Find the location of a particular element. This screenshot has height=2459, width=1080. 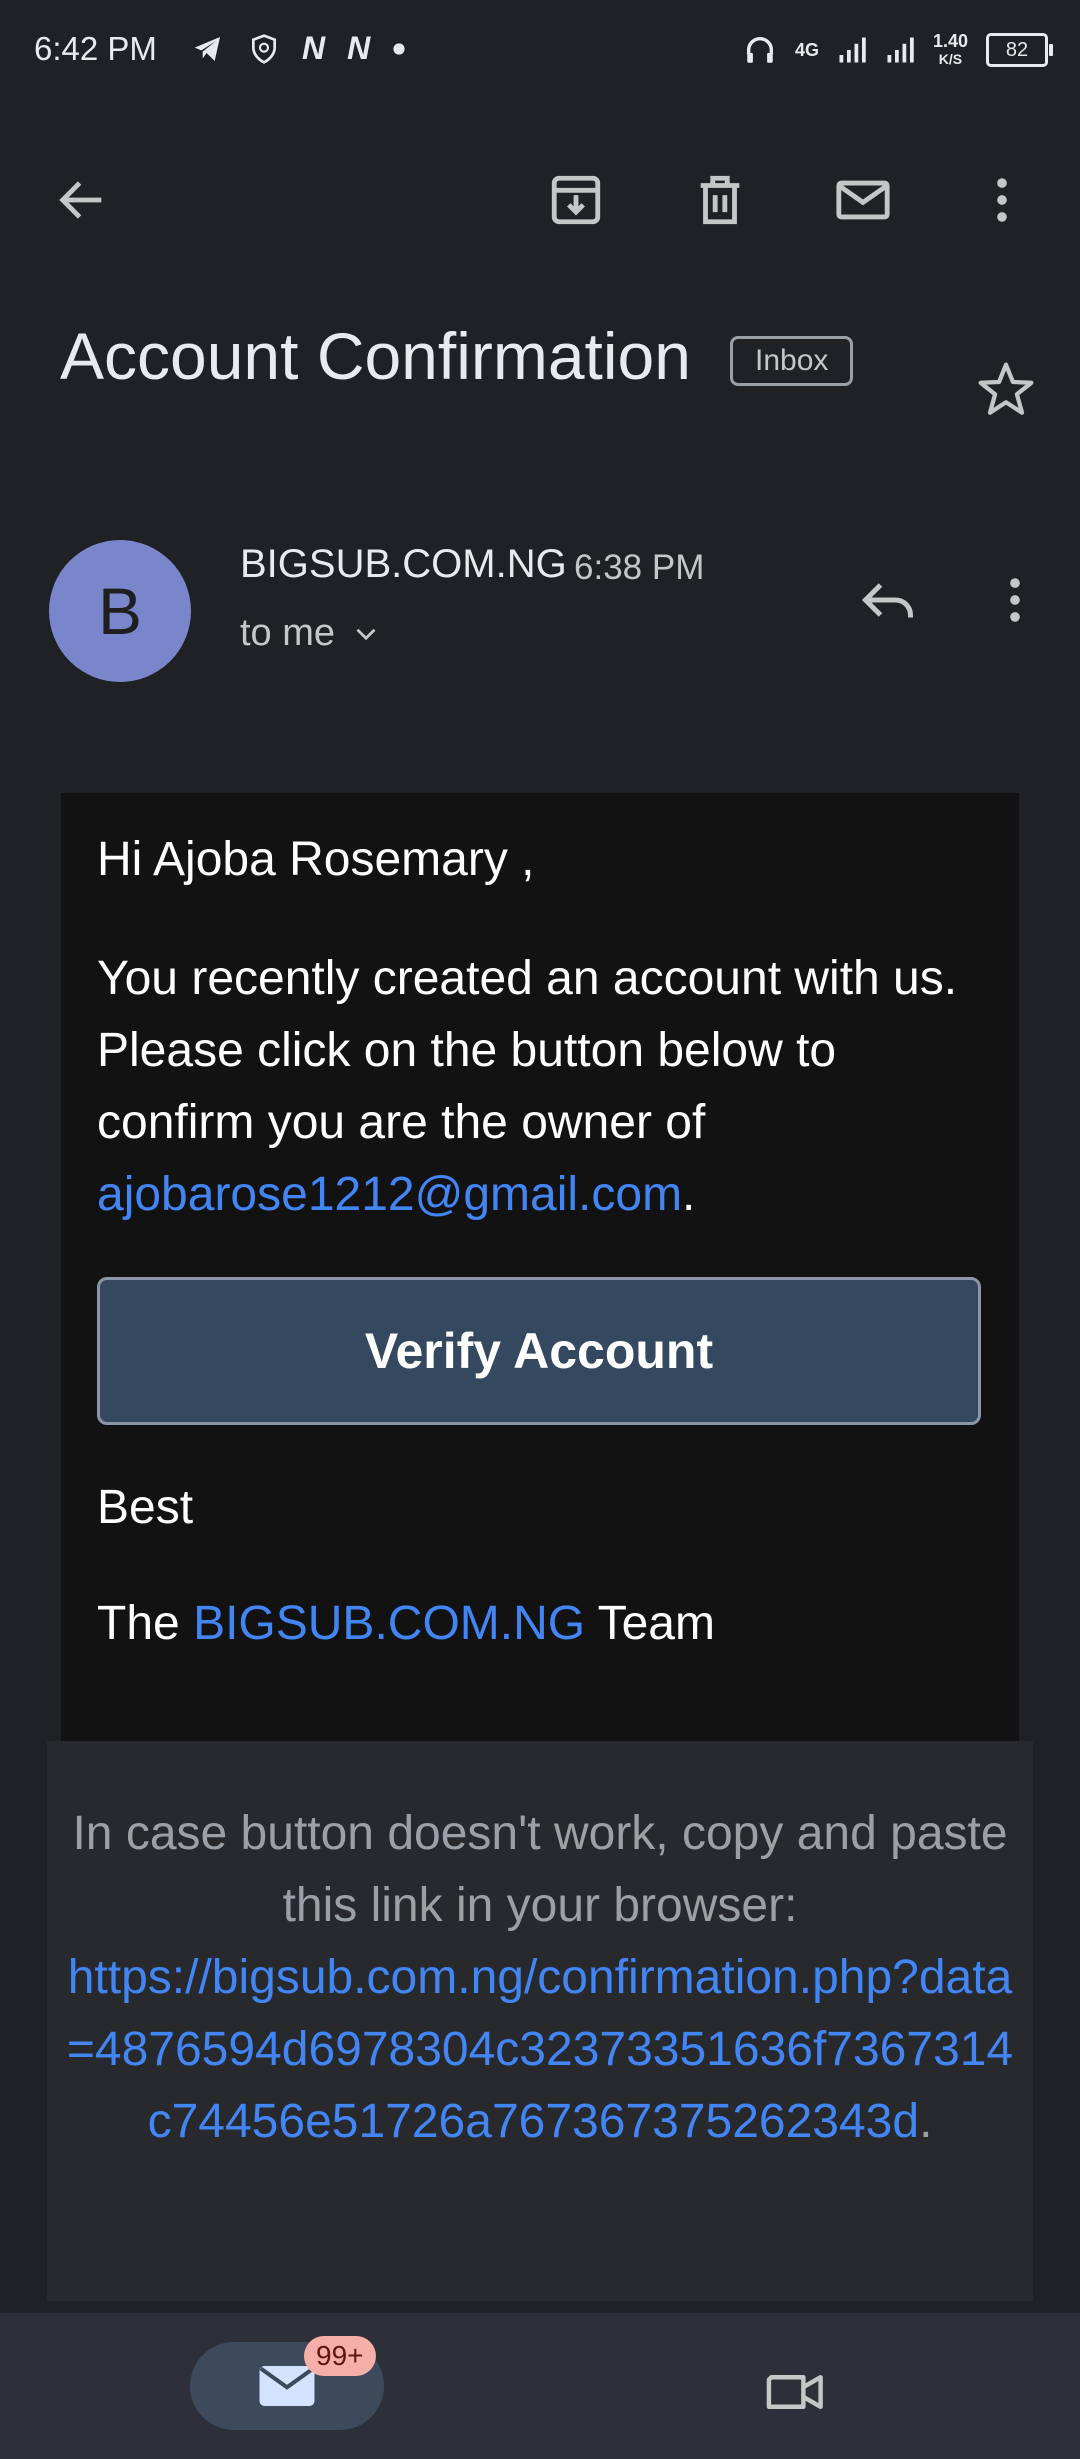

team-prefix: The is located at coordinates (138, 1623).